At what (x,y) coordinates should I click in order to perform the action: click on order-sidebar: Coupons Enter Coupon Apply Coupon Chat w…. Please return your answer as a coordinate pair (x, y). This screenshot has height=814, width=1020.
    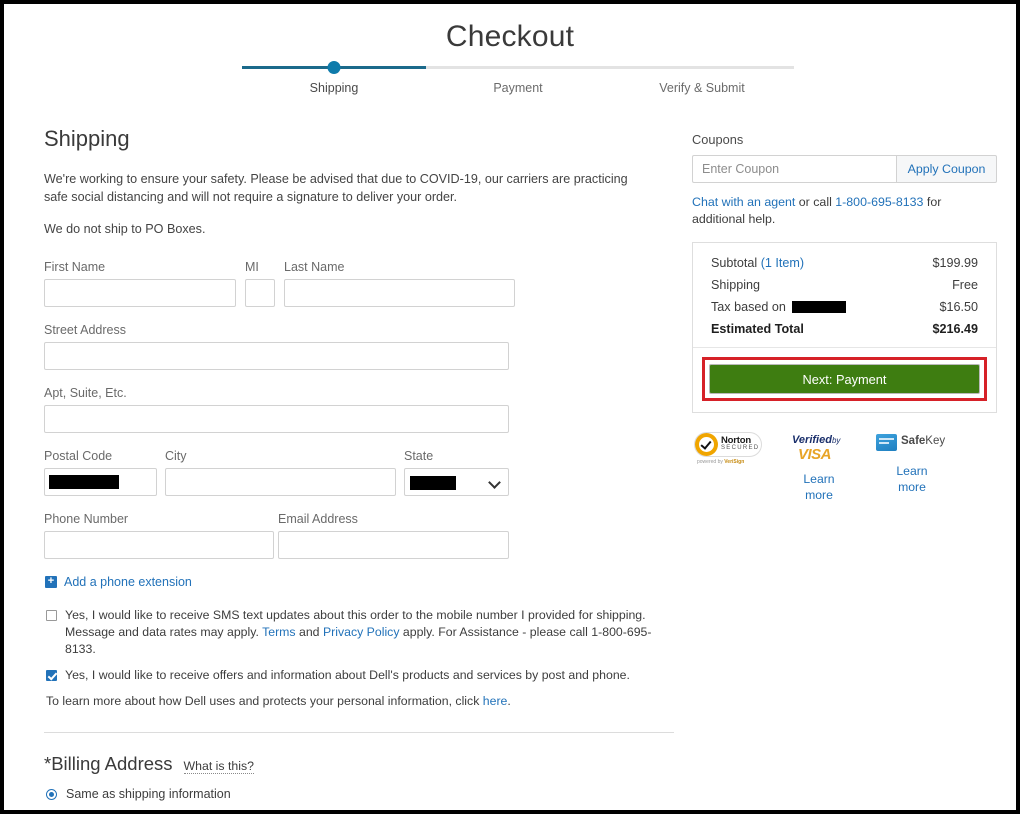
    Looking at the image, I should click on (844, 317).